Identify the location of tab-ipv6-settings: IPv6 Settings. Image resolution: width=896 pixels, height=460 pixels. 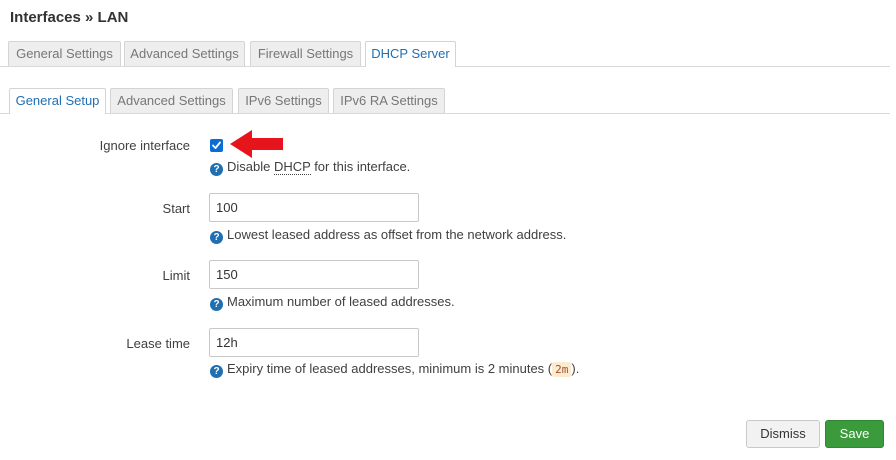
(283, 100).